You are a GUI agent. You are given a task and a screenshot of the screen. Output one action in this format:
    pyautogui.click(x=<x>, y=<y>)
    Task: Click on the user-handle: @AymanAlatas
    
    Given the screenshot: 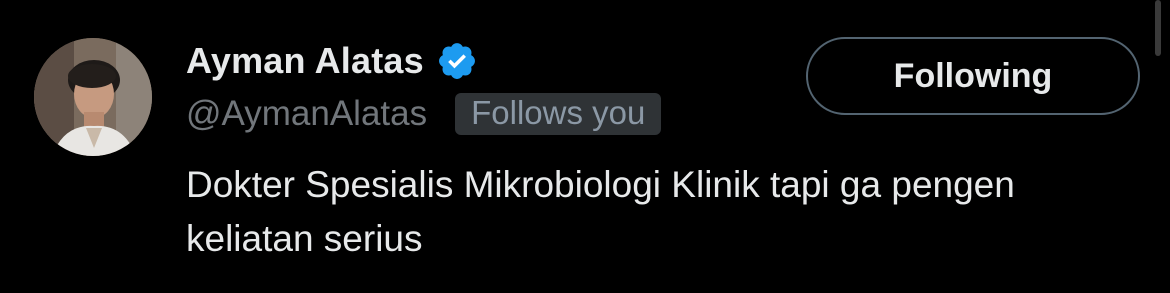 What is the action you would take?
    pyautogui.click(x=307, y=113)
    